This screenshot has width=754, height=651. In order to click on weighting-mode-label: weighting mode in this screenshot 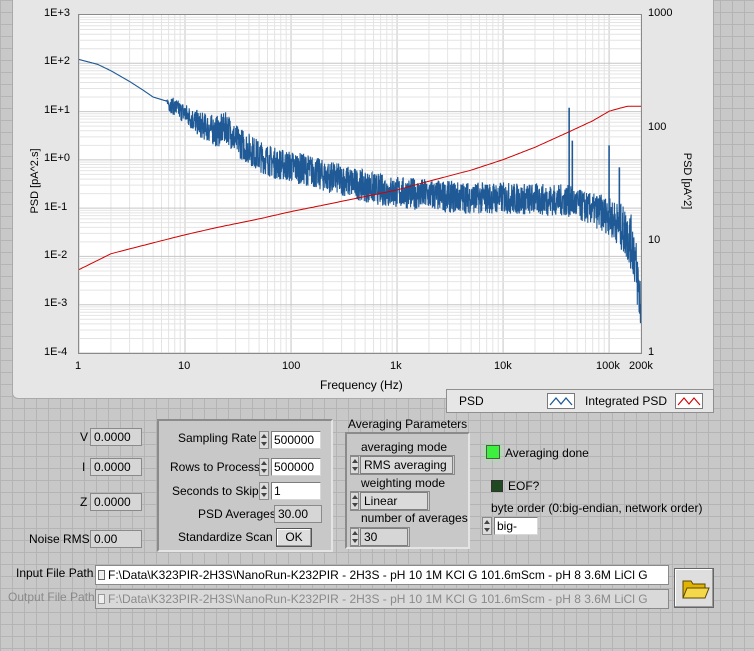, I will do `click(403, 483)`.